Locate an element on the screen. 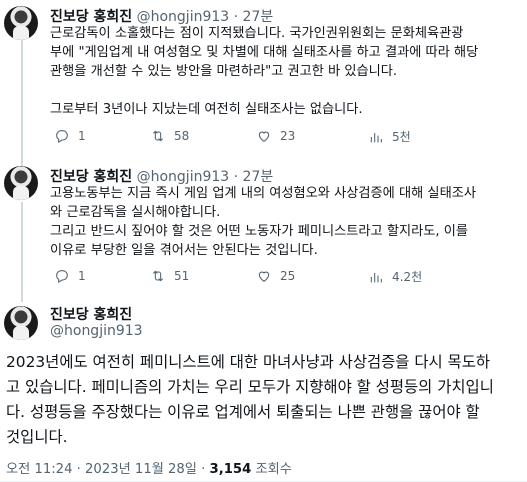 Image resolution: width=527 pixels, height=482 pixels. views-count: 4.2천 is located at coordinates (407, 277).